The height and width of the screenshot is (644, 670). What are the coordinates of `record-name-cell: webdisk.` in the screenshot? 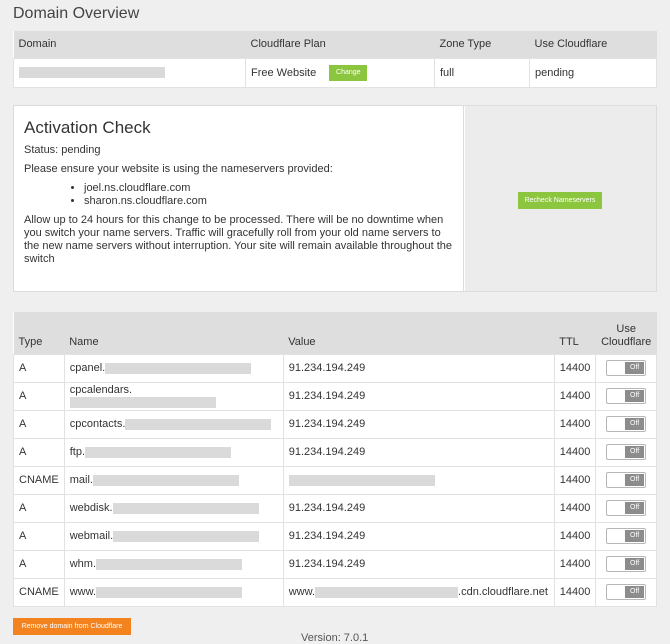 It's located at (173, 508).